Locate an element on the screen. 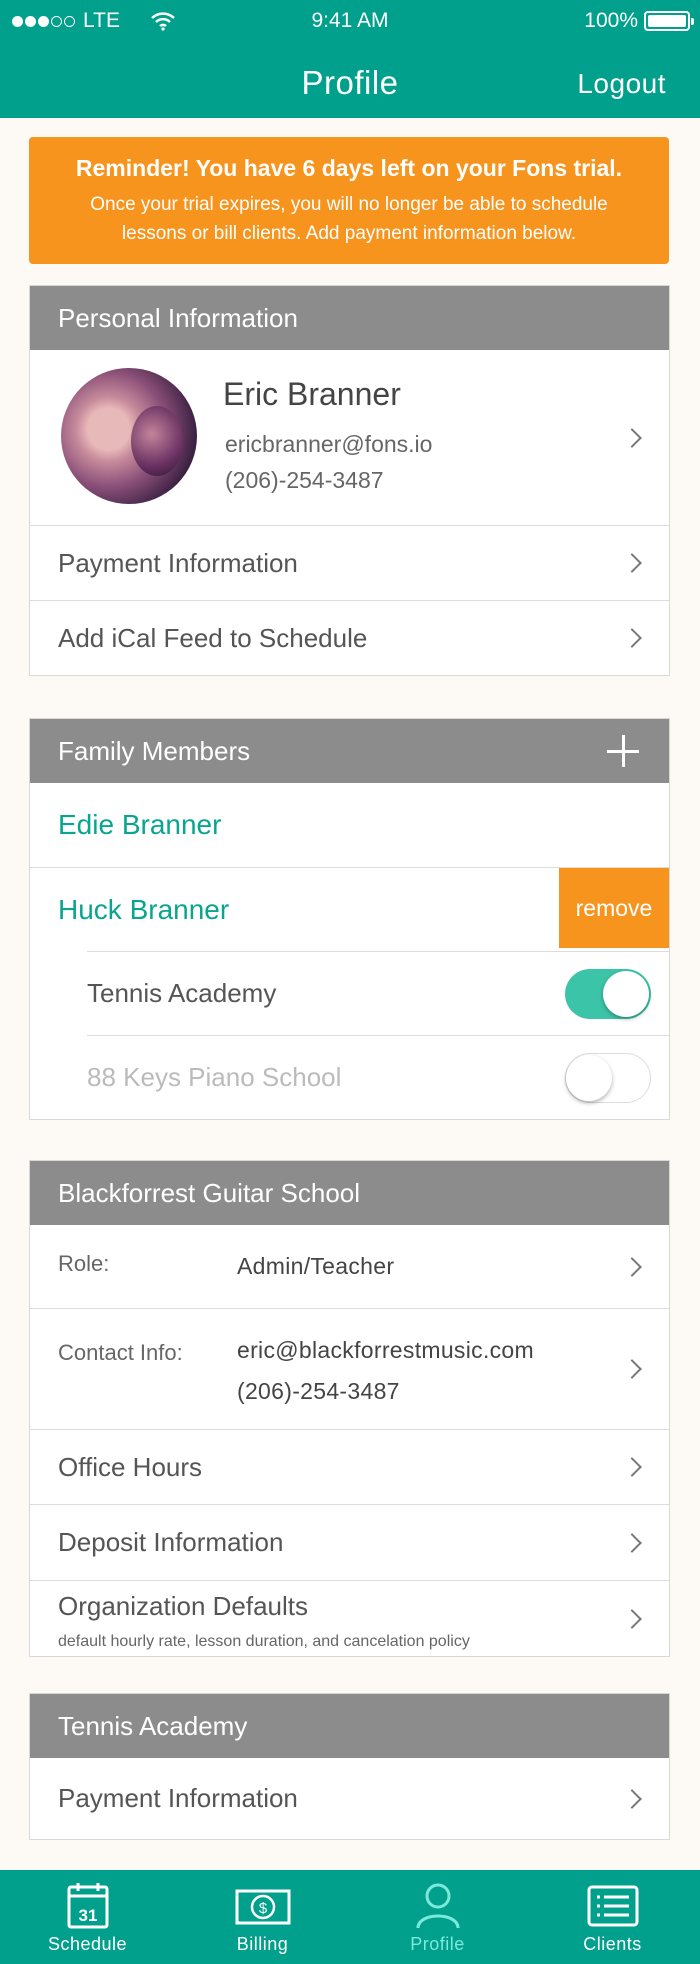  tab-schedule: 31 Schedule is located at coordinates (87, 1917).